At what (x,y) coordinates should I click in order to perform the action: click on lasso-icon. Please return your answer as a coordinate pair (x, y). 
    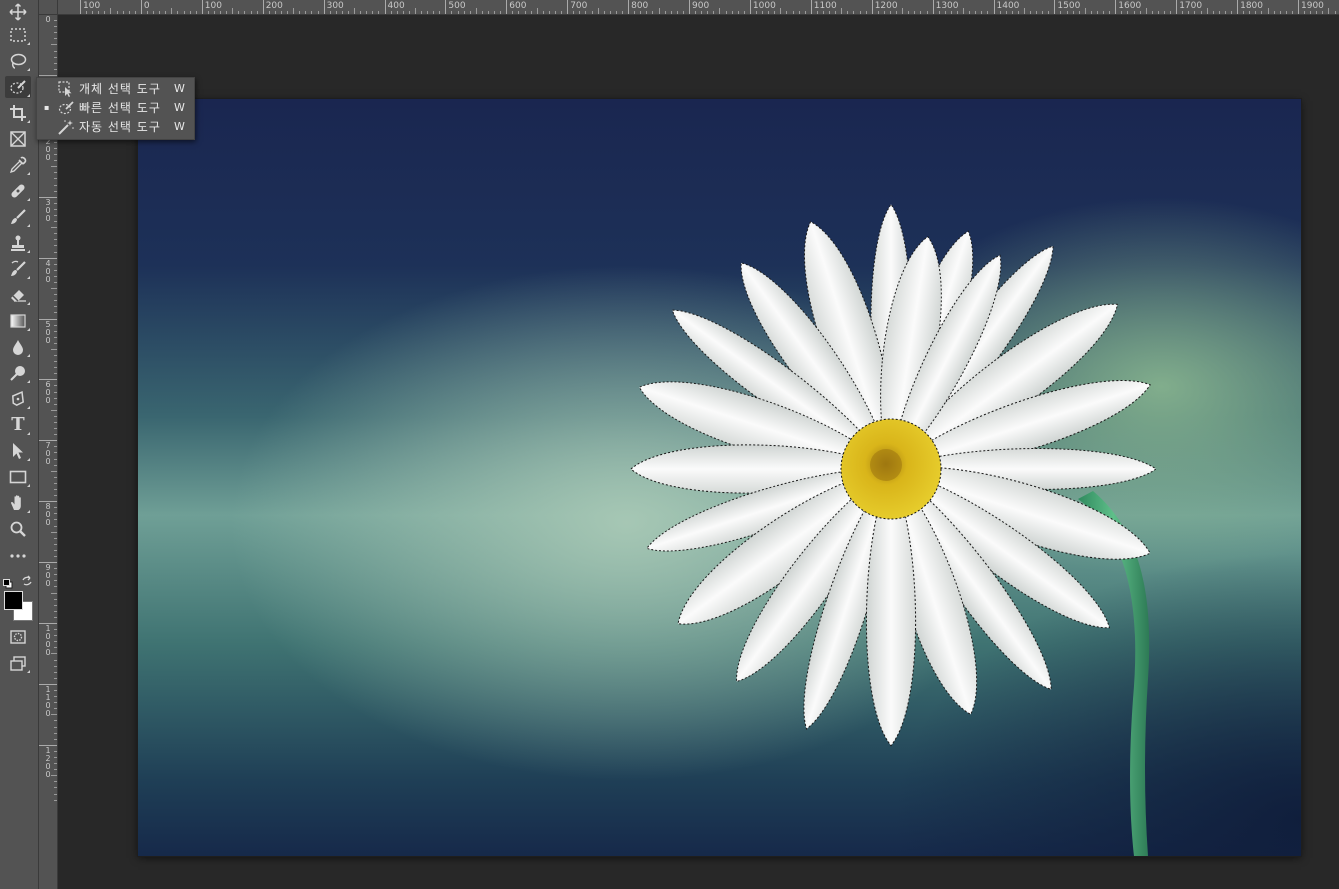
    Looking at the image, I should click on (18, 61).